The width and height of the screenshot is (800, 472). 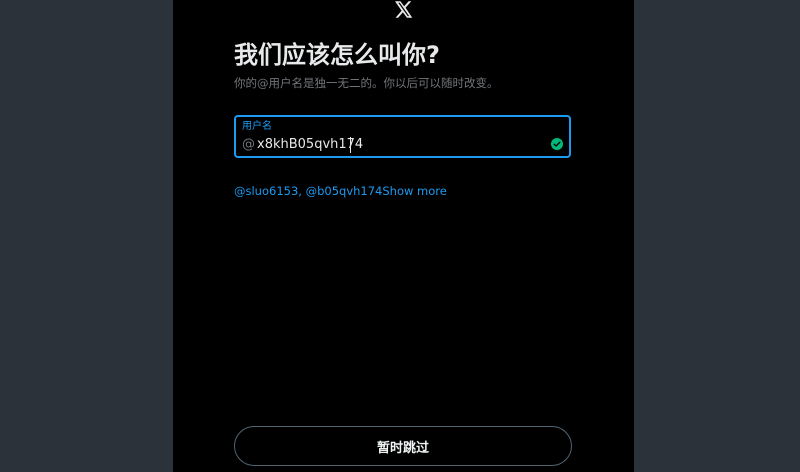 I want to click on check-circle-icon, so click(x=557, y=144).